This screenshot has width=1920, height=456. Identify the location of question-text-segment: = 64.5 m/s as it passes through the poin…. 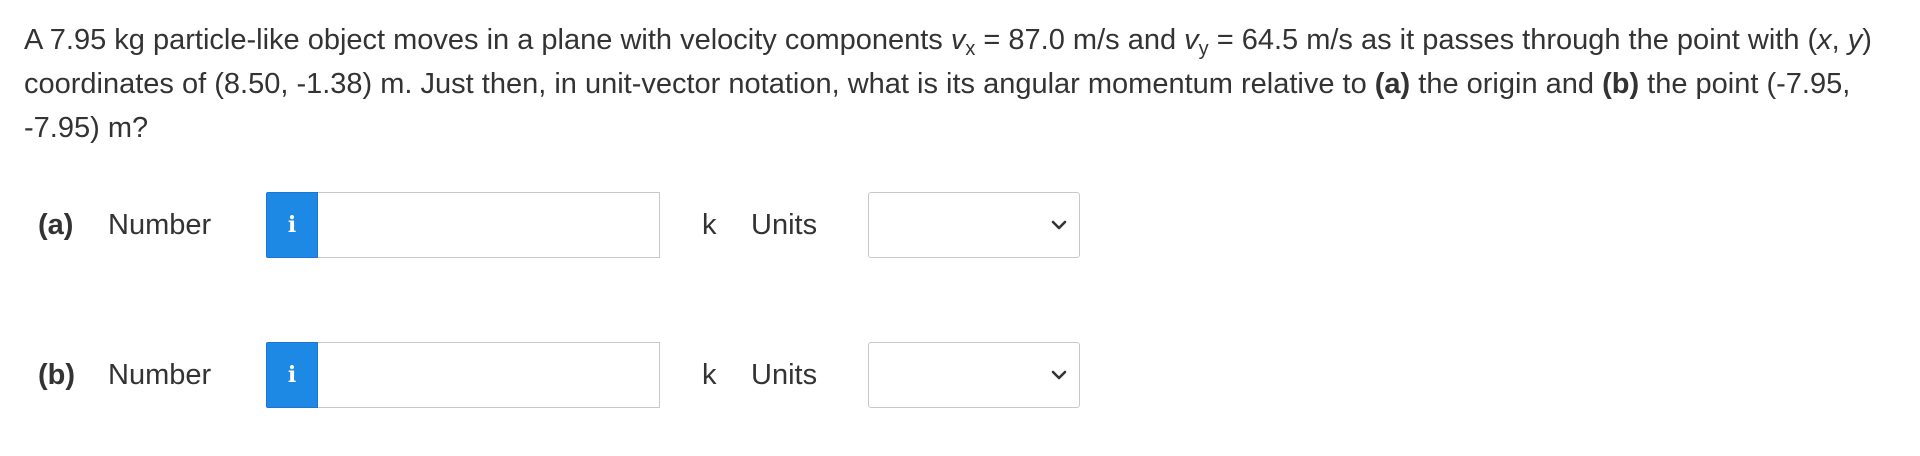
(1513, 40).